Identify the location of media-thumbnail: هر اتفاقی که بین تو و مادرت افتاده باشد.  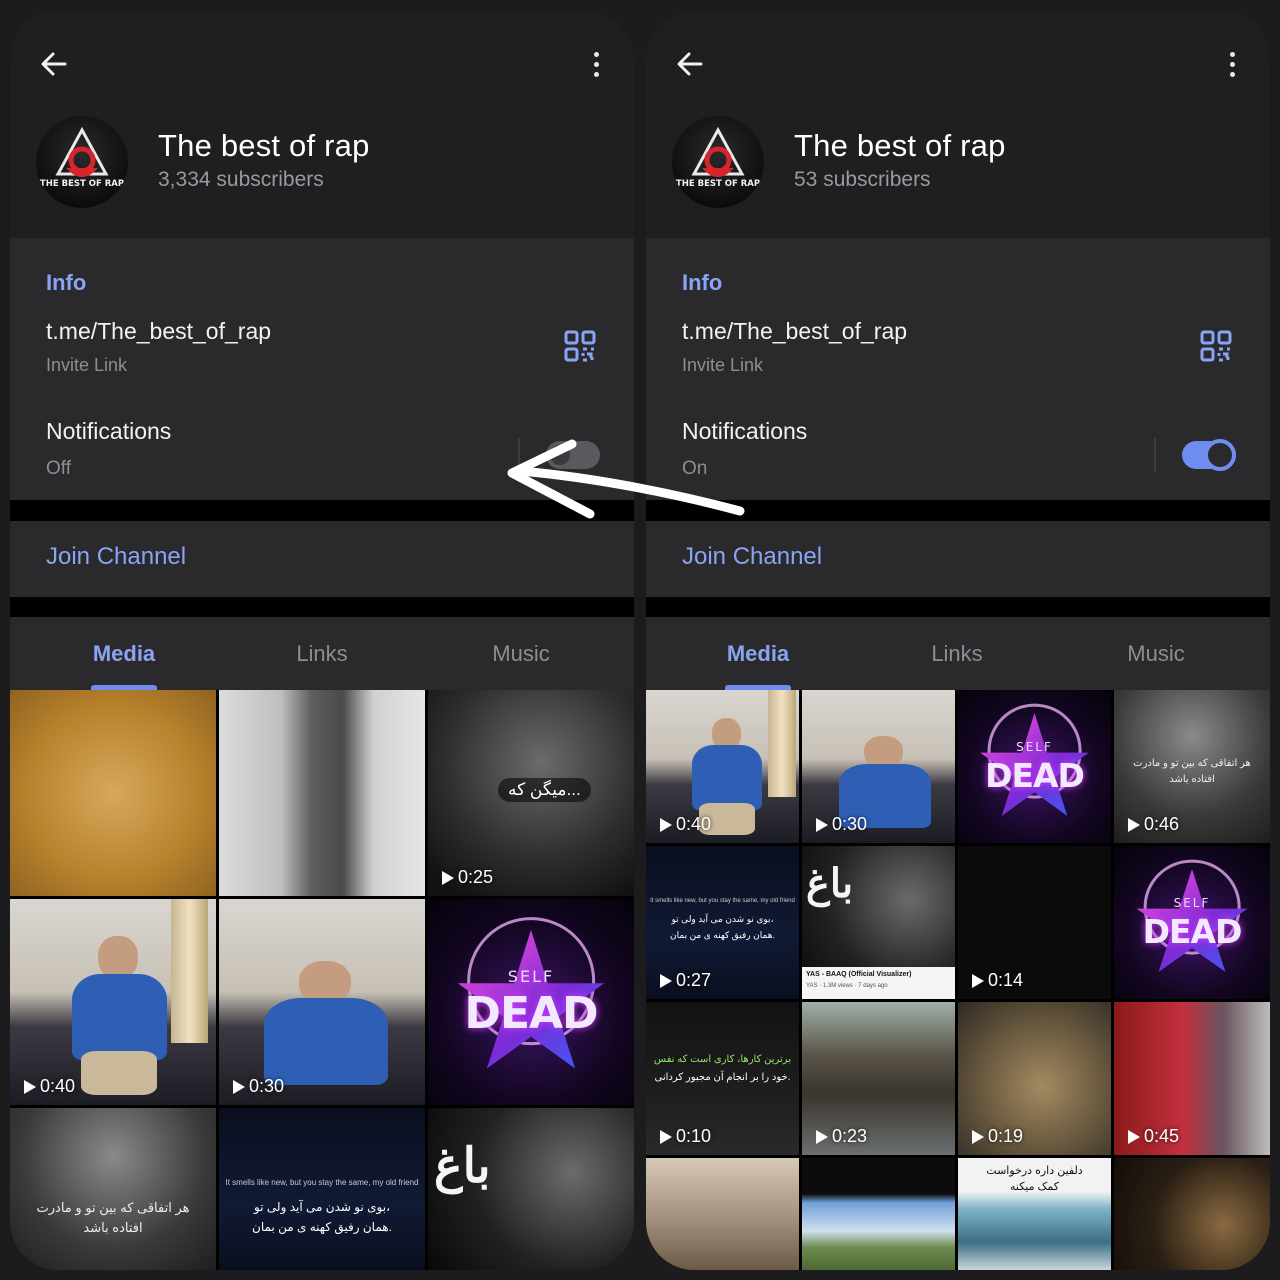
(113, 1189).